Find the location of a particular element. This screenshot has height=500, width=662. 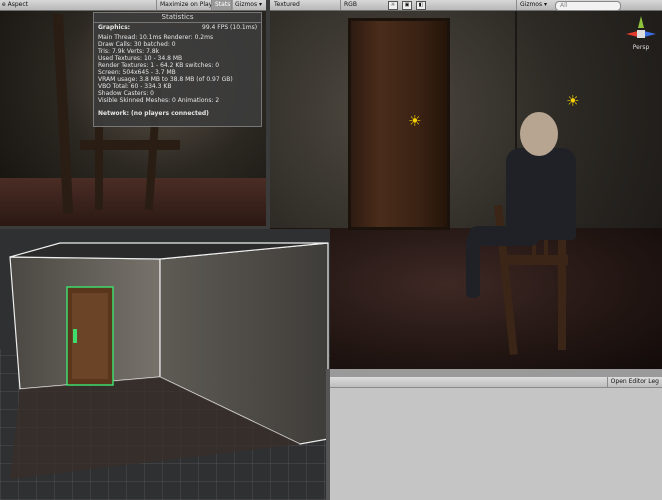

door-handle-selection is located at coordinates (75, 336).